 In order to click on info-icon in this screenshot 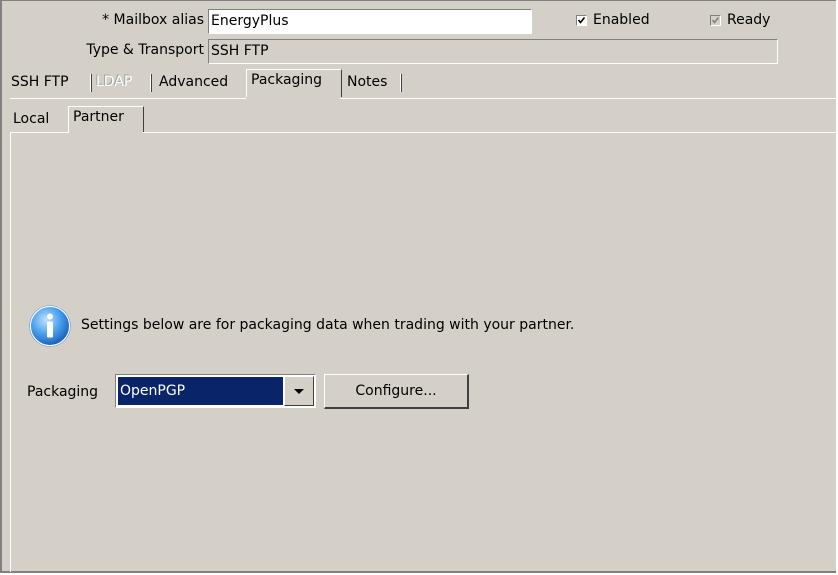, I will do `click(50, 326)`.